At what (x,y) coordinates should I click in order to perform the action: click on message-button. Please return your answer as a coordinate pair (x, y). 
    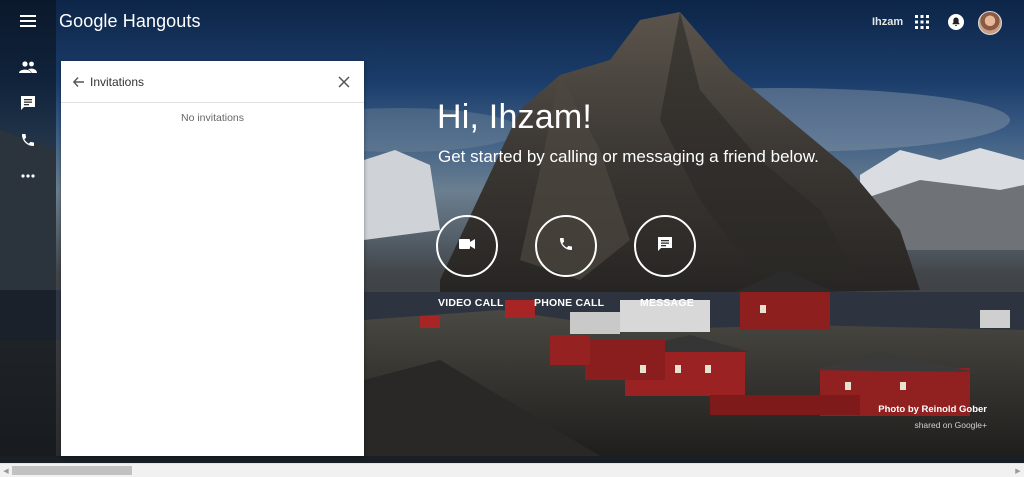
    Looking at the image, I should click on (665, 246).